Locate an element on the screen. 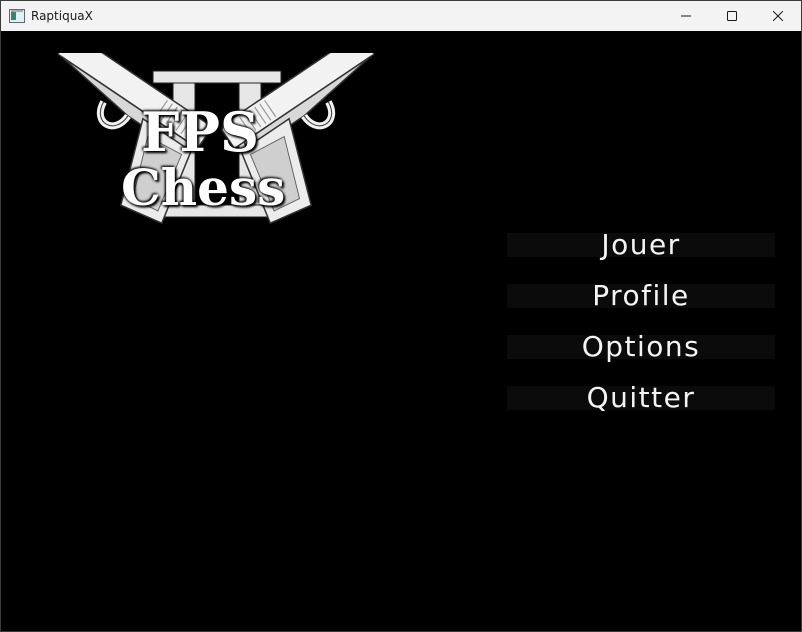  options-button-label: Options is located at coordinates (641, 346).